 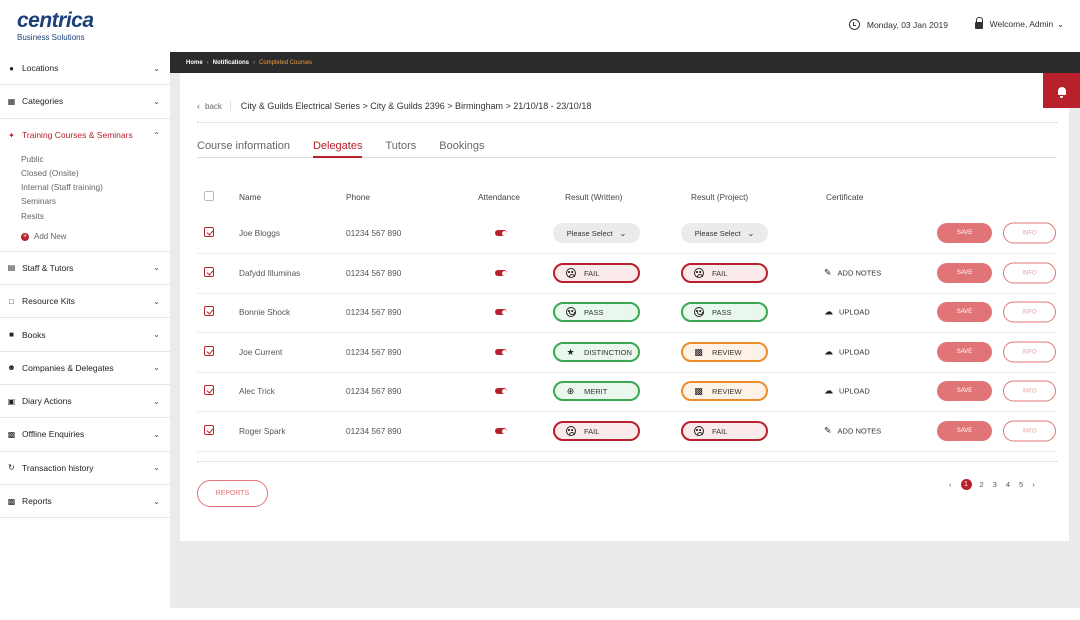 What do you see at coordinates (51, 37) in the screenshot?
I see `brand-subtitle: Business Solutions` at bounding box center [51, 37].